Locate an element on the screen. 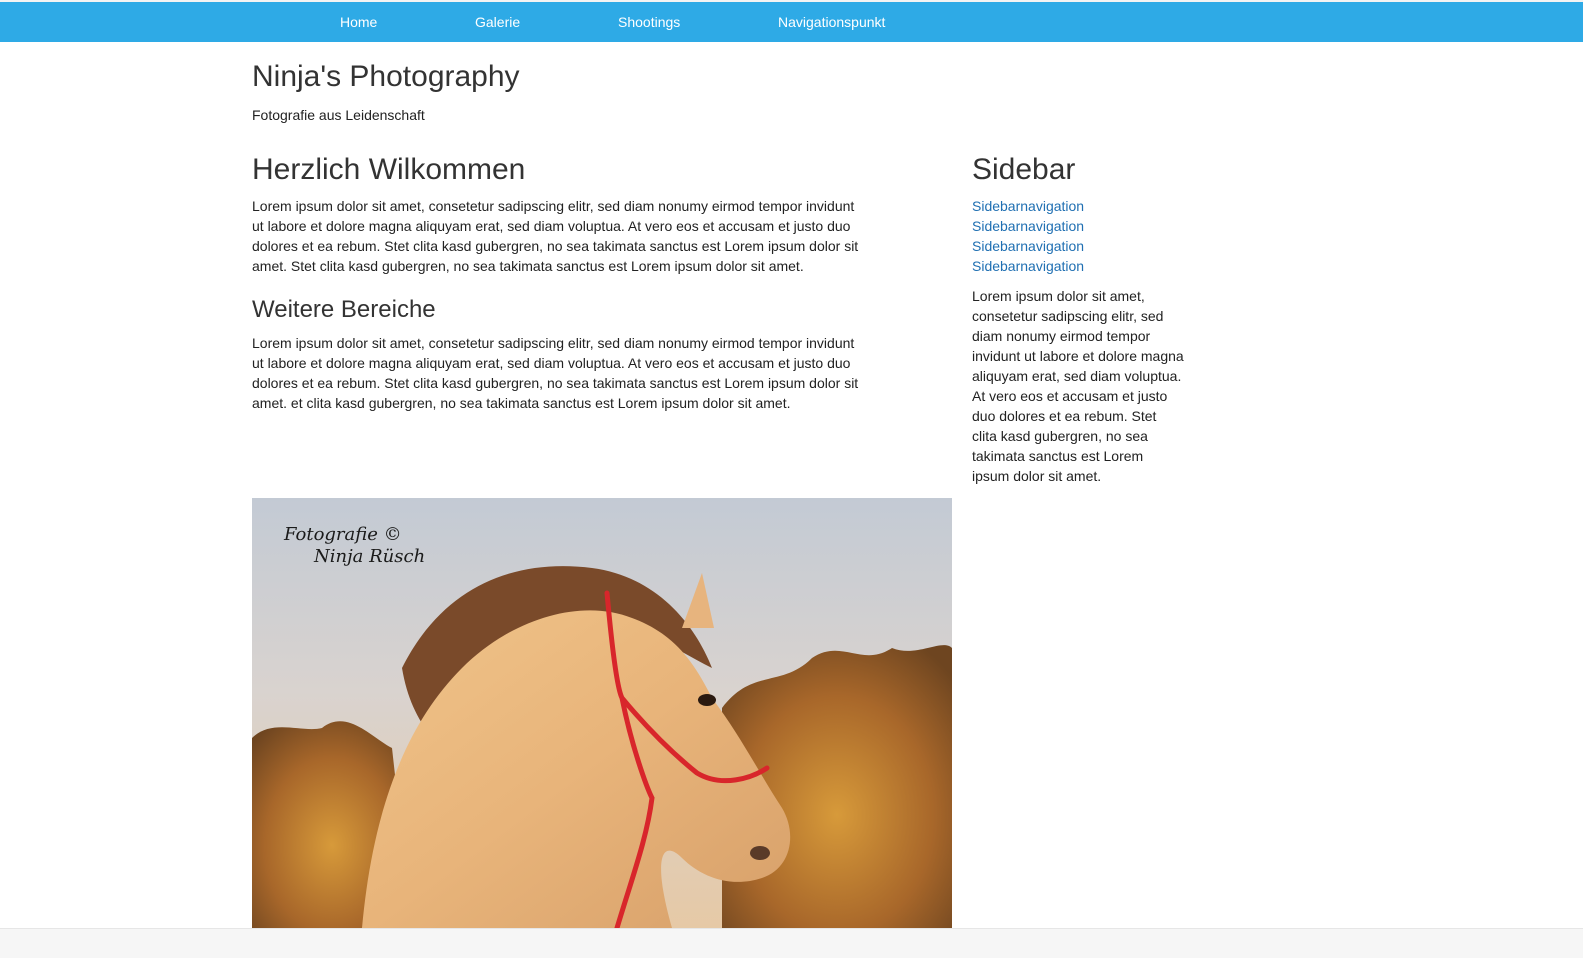  photo-watermark: Fotografie © Ninja Rüsch is located at coordinates (354, 546).